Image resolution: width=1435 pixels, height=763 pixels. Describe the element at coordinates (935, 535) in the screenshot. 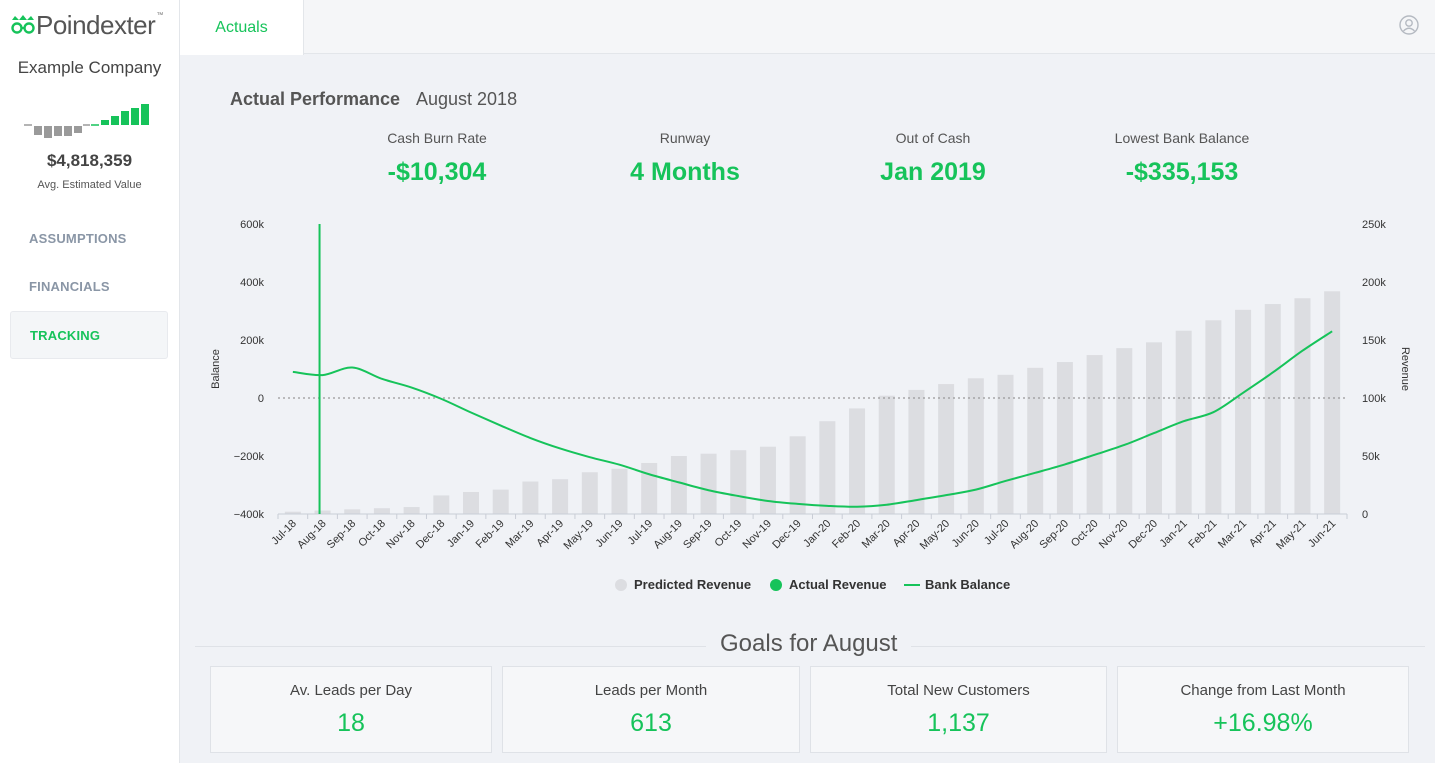

I see `x-tick-label: May-20` at that location.